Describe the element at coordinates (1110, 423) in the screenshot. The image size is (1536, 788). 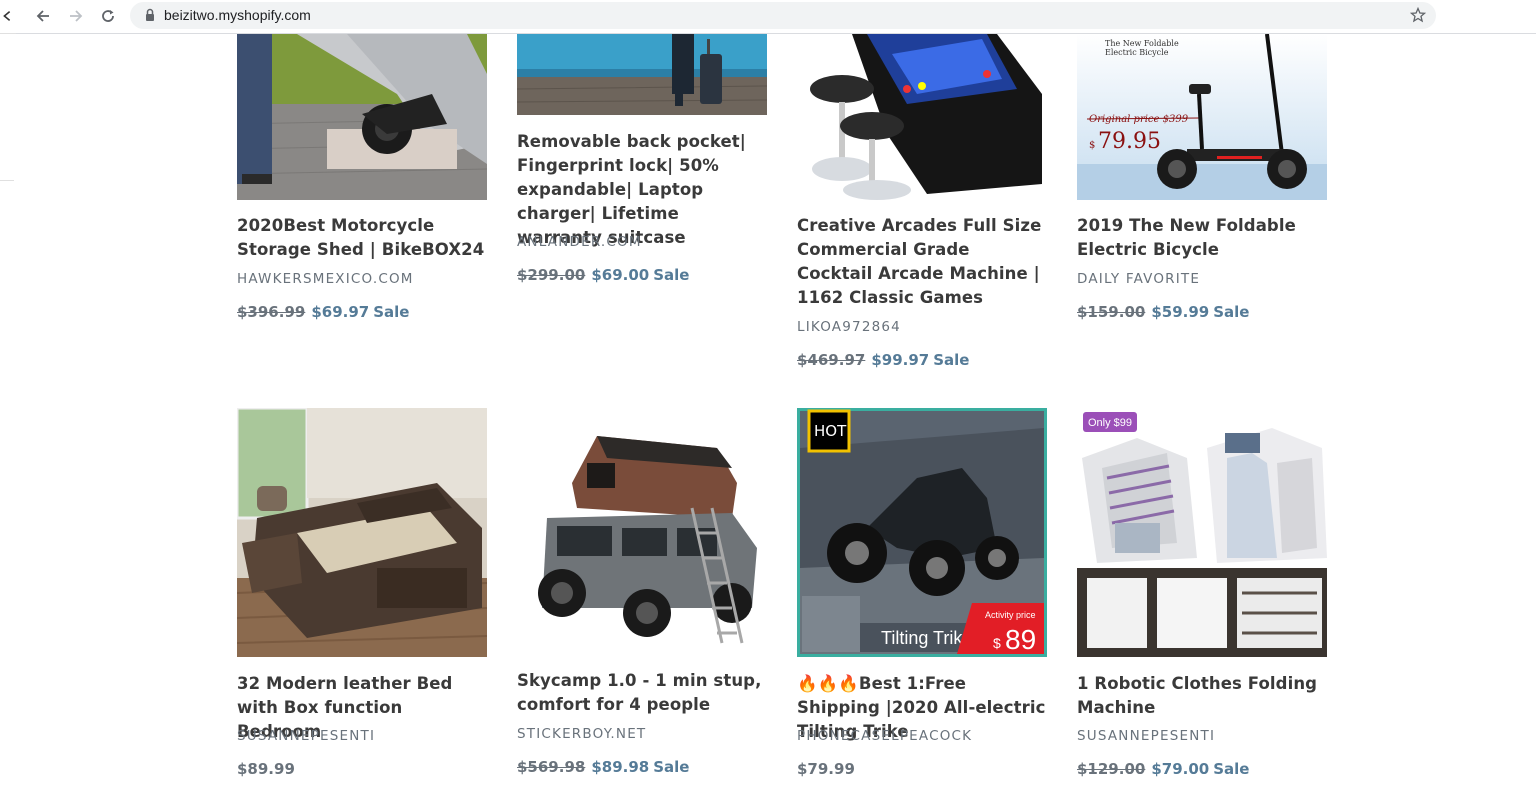
I see `image-badge: Only $99` at that location.